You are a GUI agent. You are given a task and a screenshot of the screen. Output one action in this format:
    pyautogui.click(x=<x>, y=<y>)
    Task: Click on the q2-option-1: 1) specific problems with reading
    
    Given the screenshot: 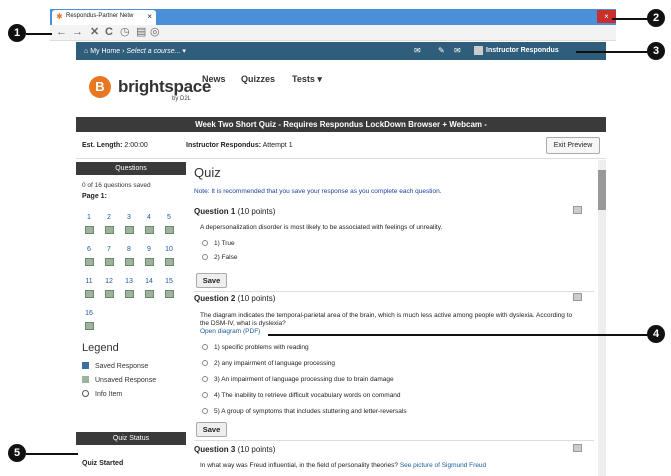 What is the action you would take?
    pyautogui.click(x=255, y=347)
    